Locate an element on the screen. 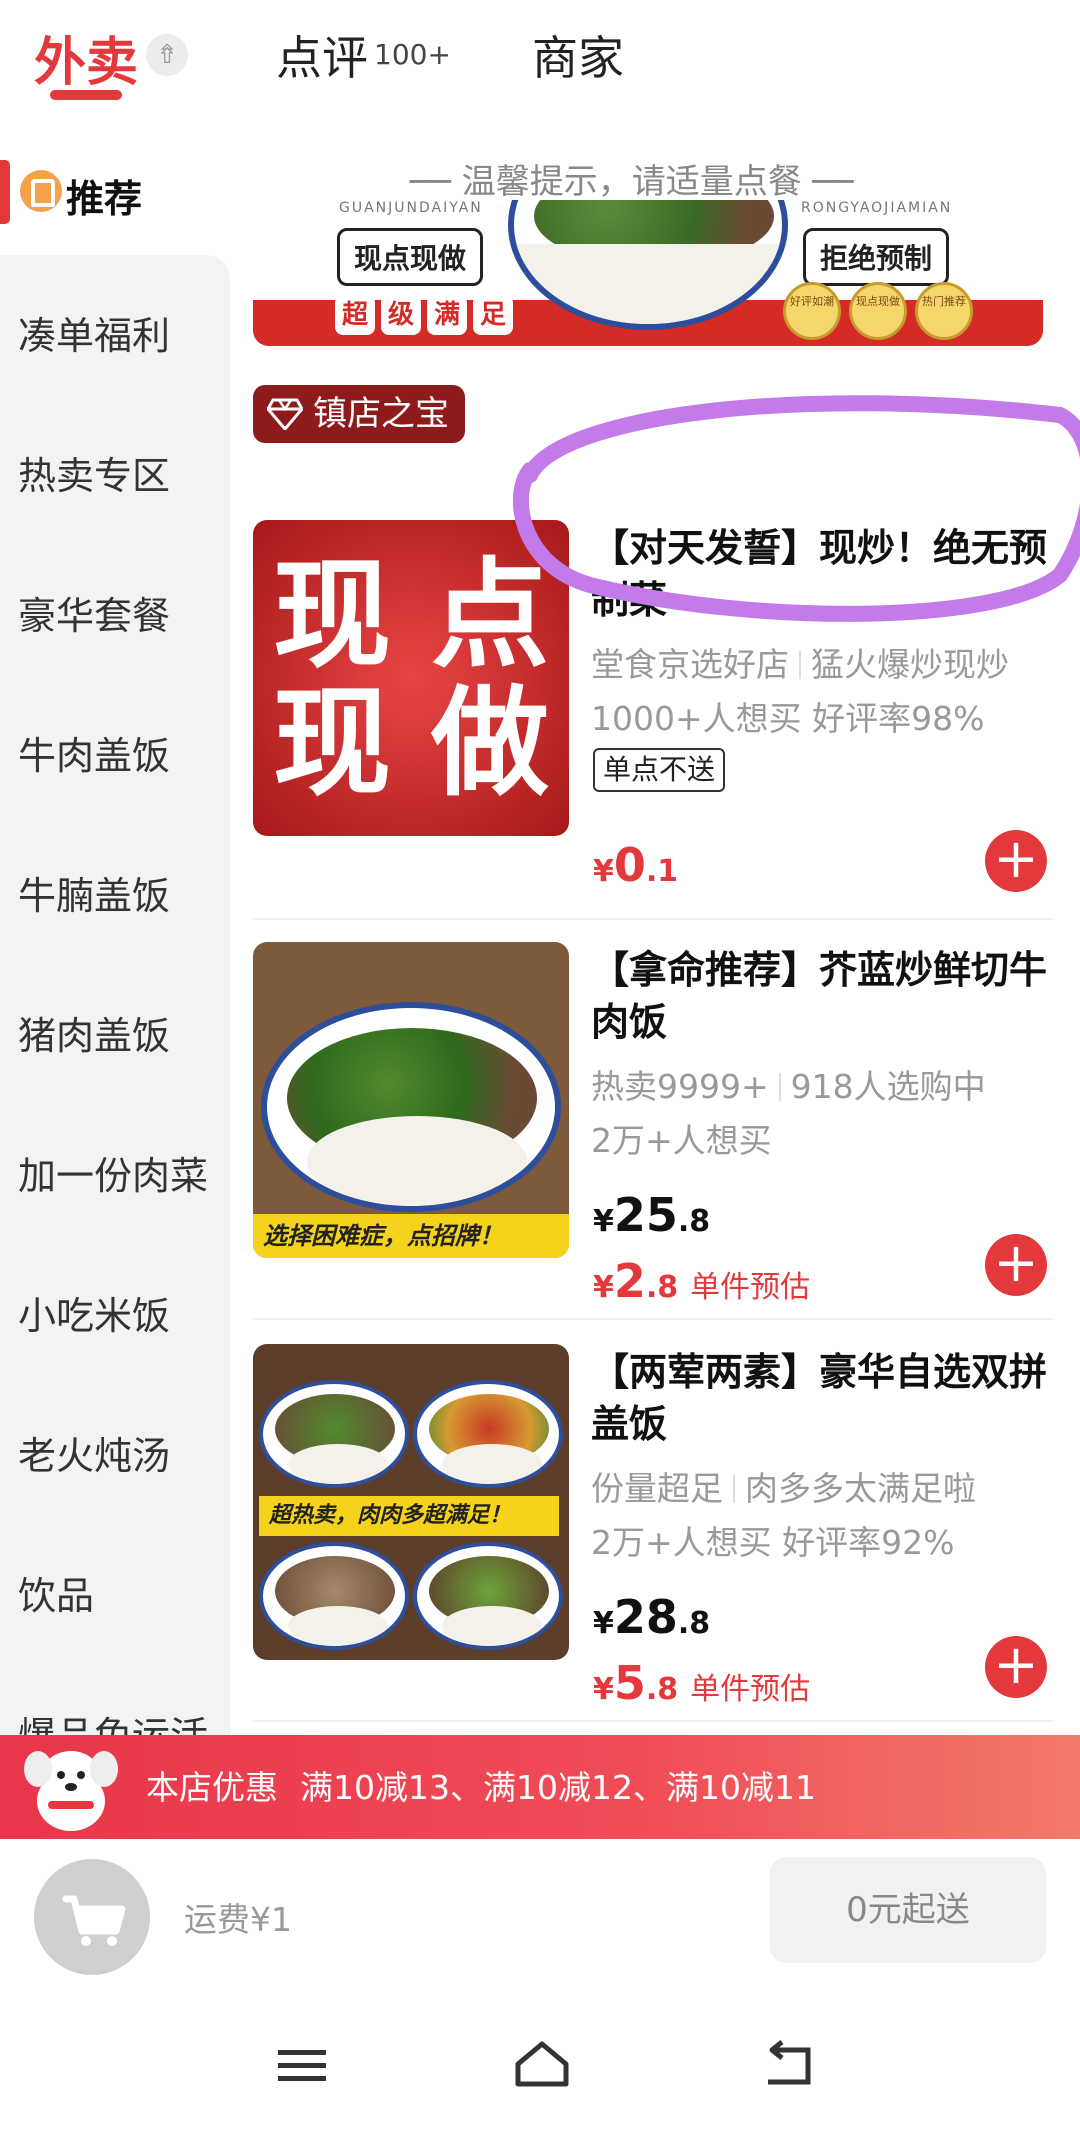  cart-button is located at coordinates (92, 1917).